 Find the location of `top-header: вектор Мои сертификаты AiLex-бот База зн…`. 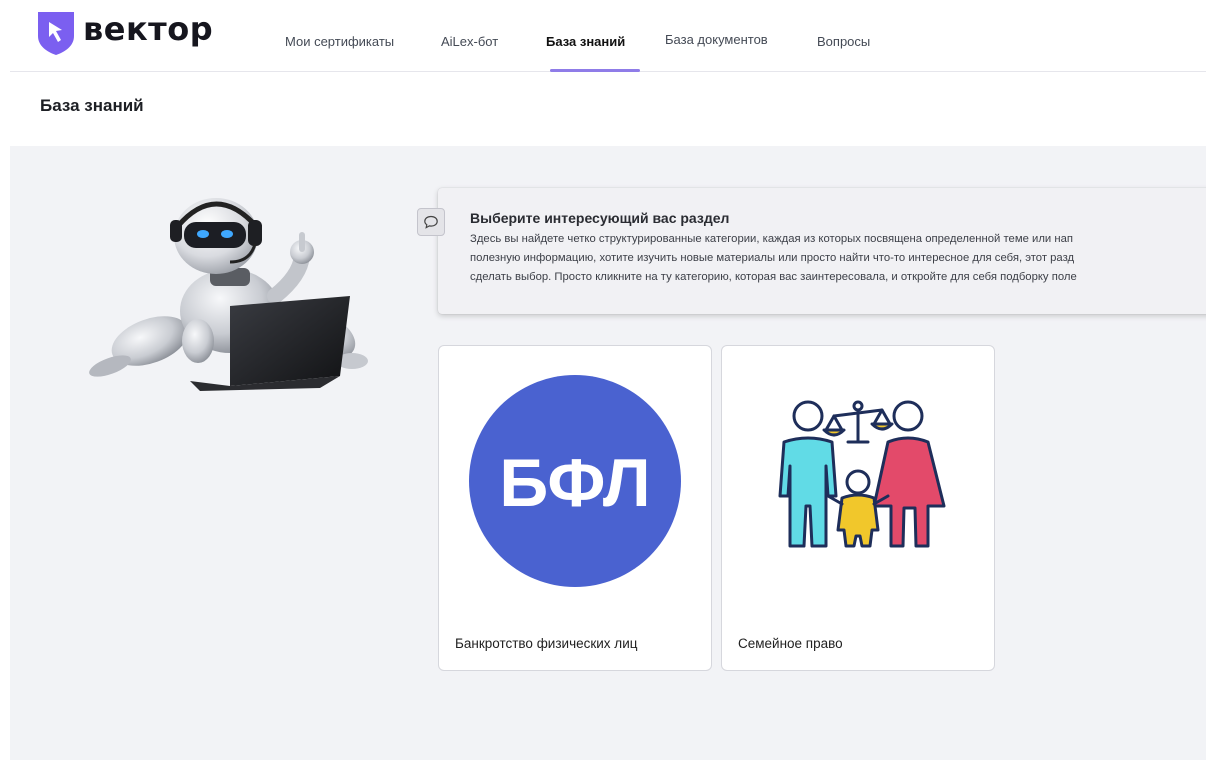

top-header: вектор Мои сертификаты AiLex-бот База зн… is located at coordinates (608, 36).